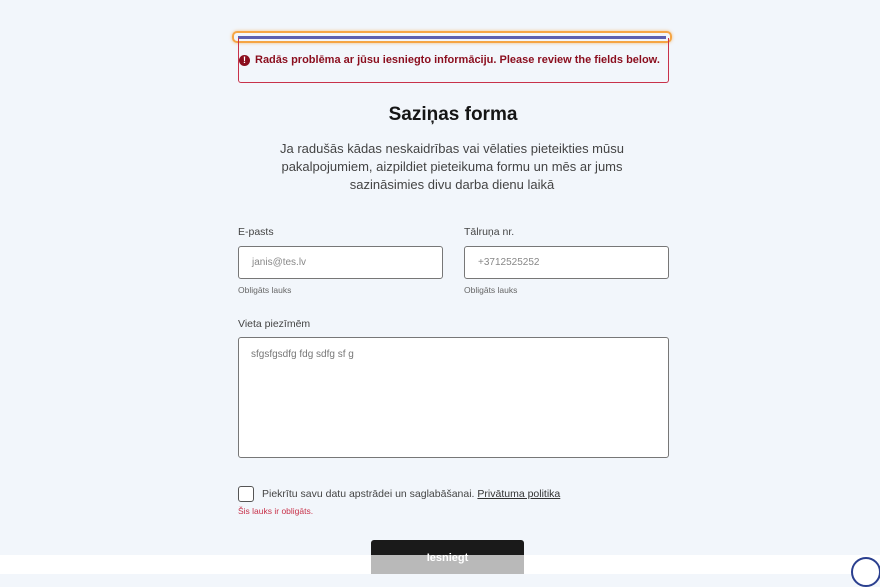  What do you see at coordinates (489, 232) in the screenshot?
I see `phone-label: Tālruņa nr.` at bounding box center [489, 232].